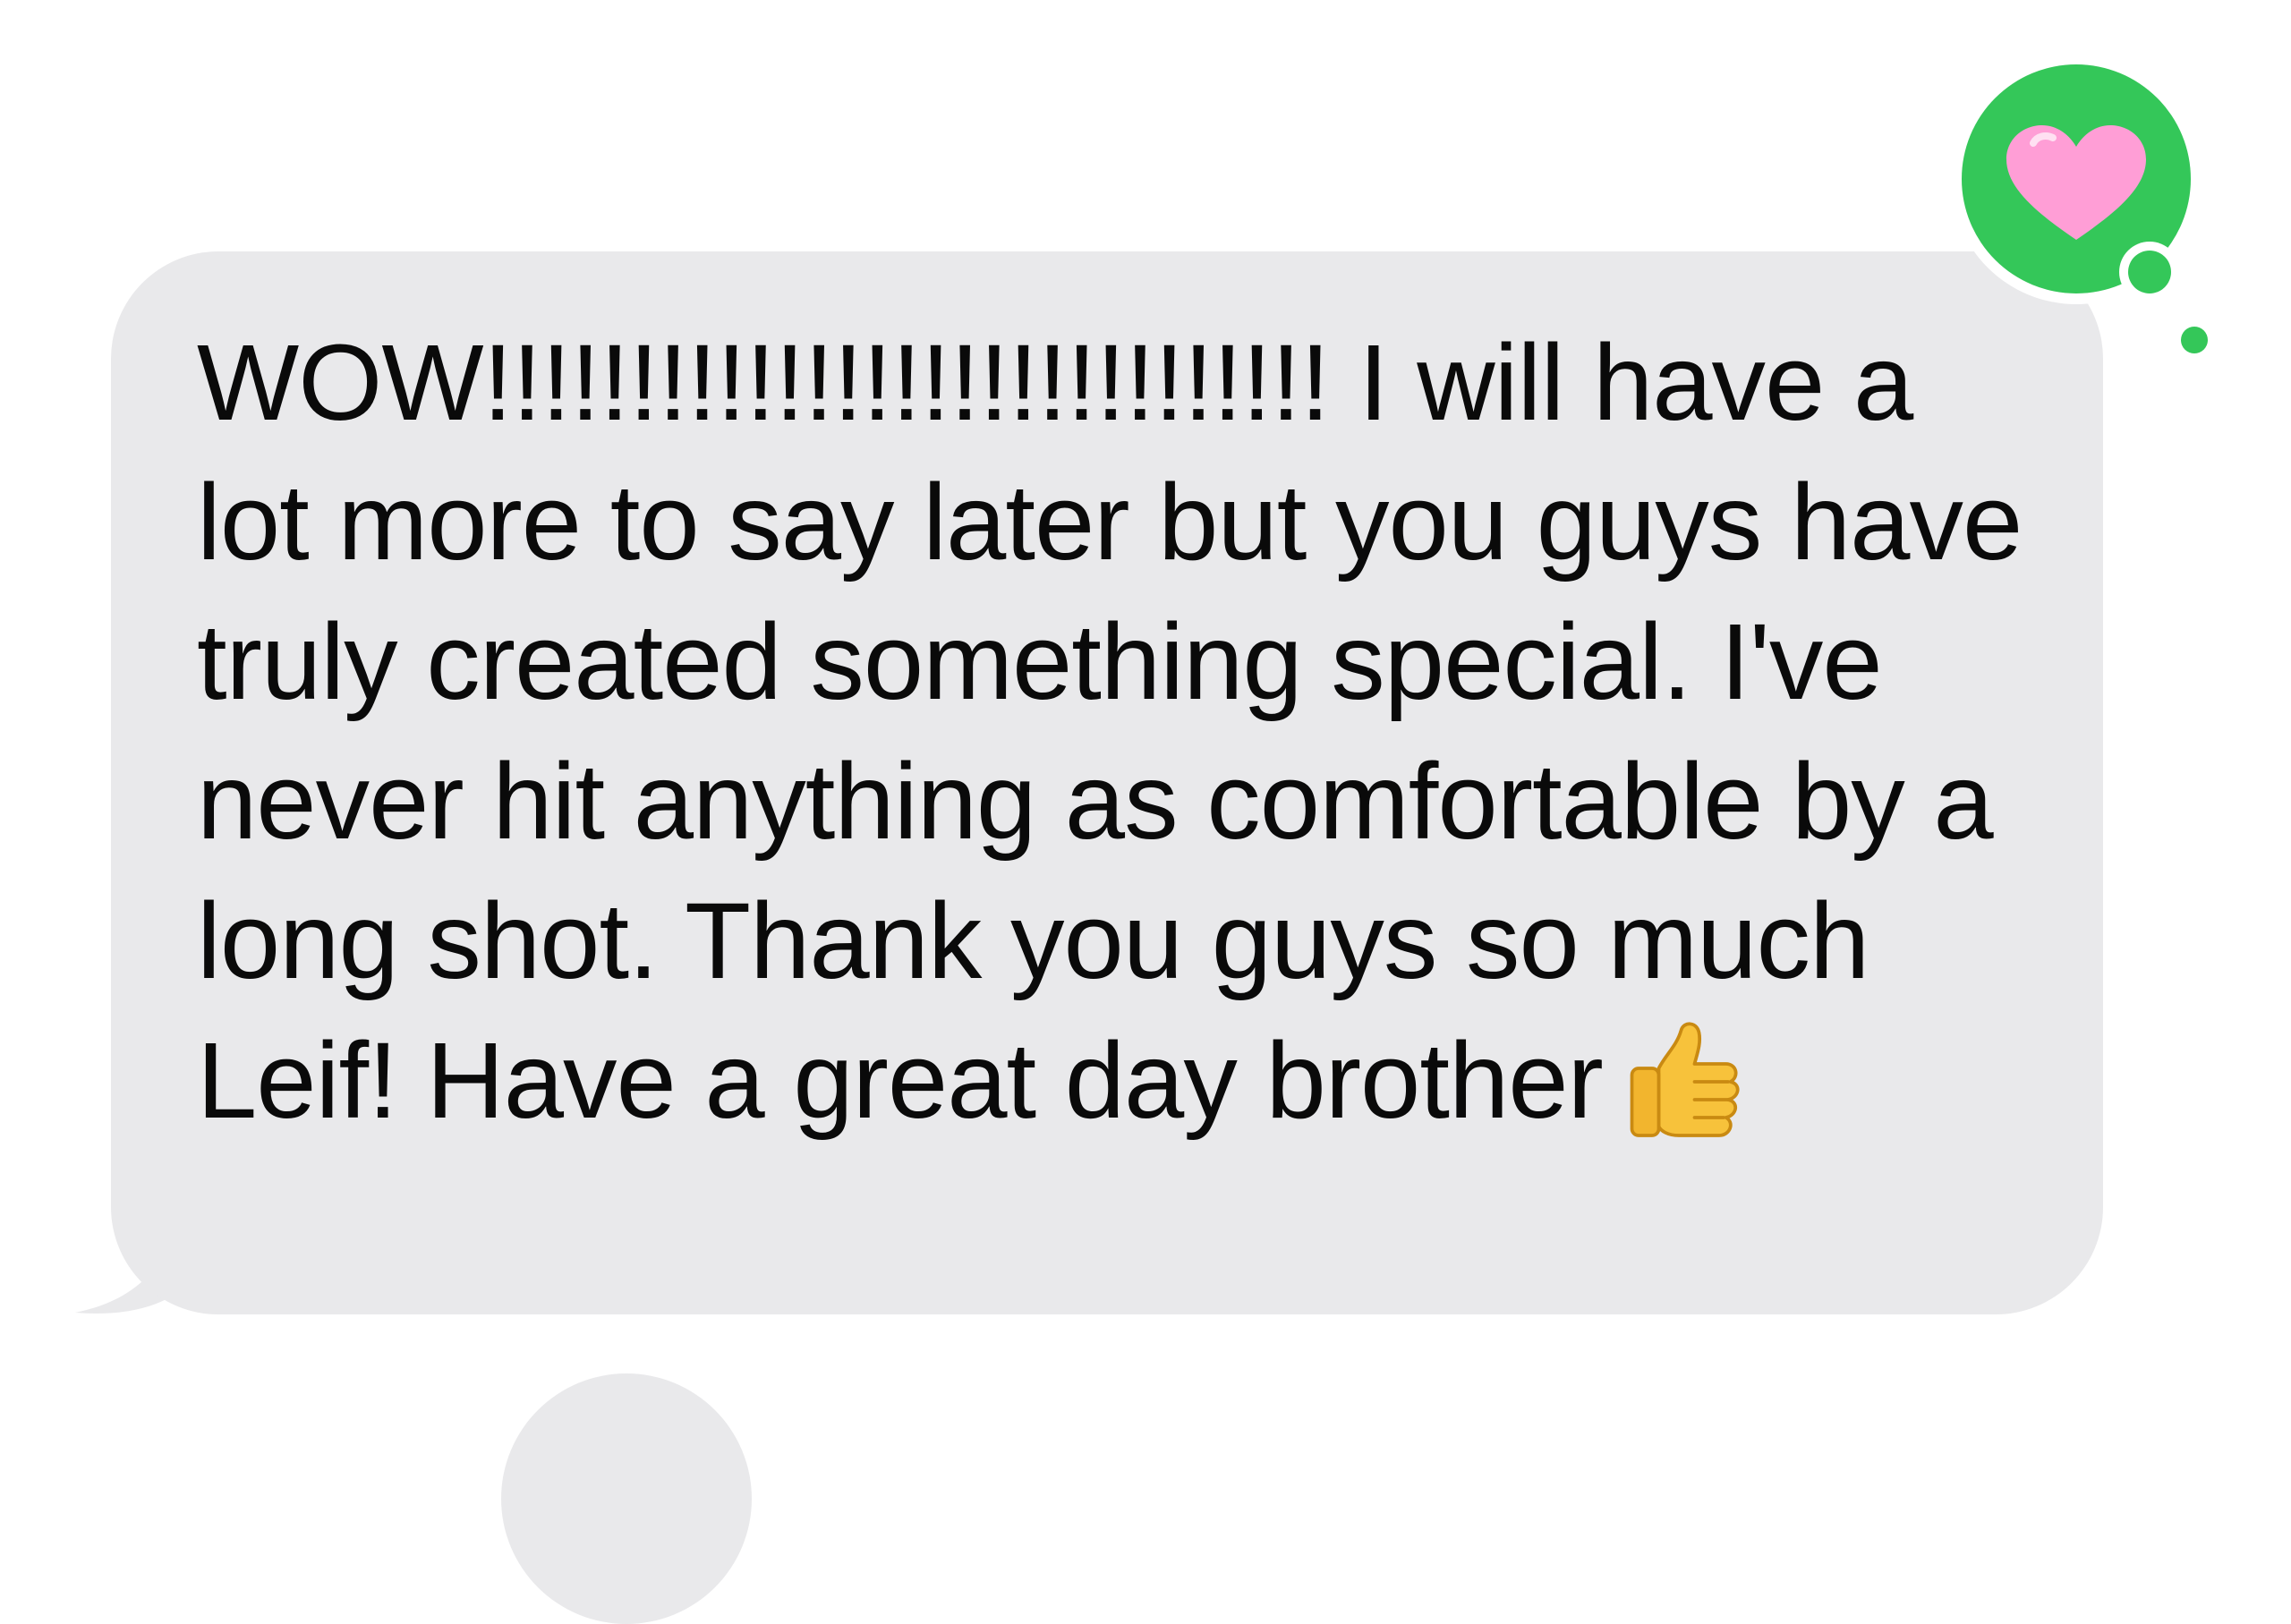  I want to click on tapback-reaction, so click(2094, 215).